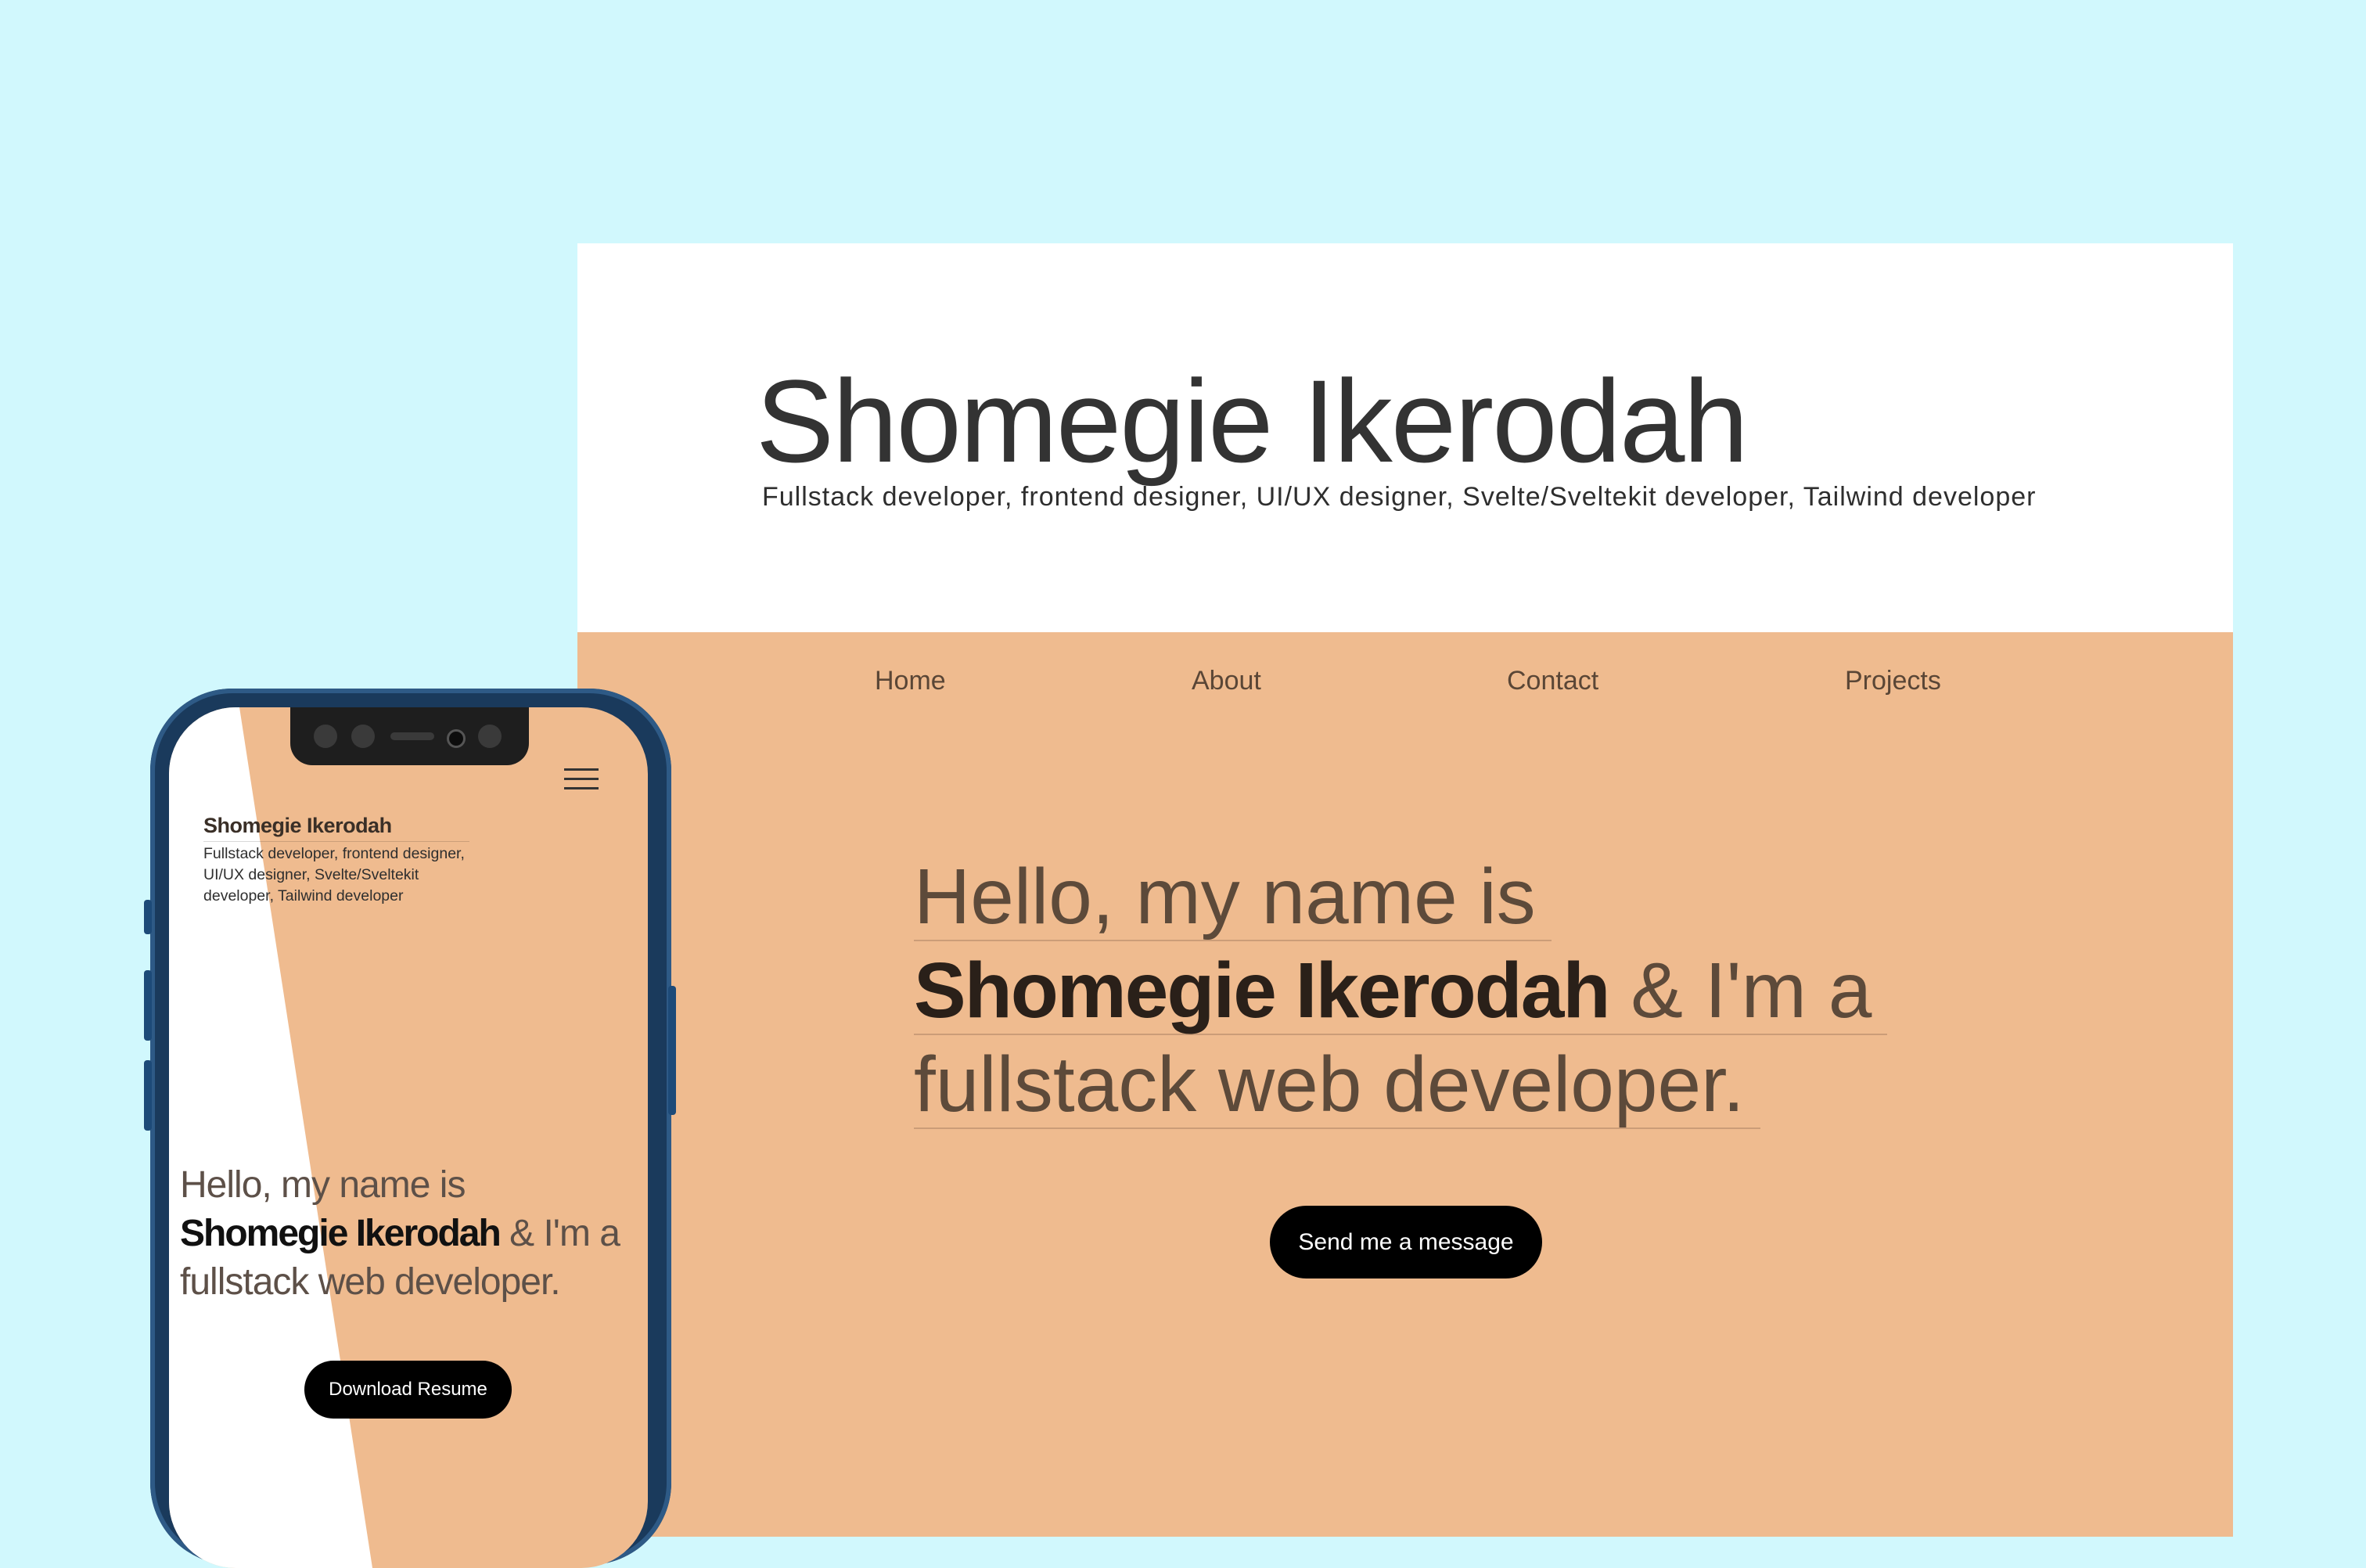 This screenshot has width=2366, height=1568. I want to click on hero-line-2-rest: & I'm a, so click(1741, 990).